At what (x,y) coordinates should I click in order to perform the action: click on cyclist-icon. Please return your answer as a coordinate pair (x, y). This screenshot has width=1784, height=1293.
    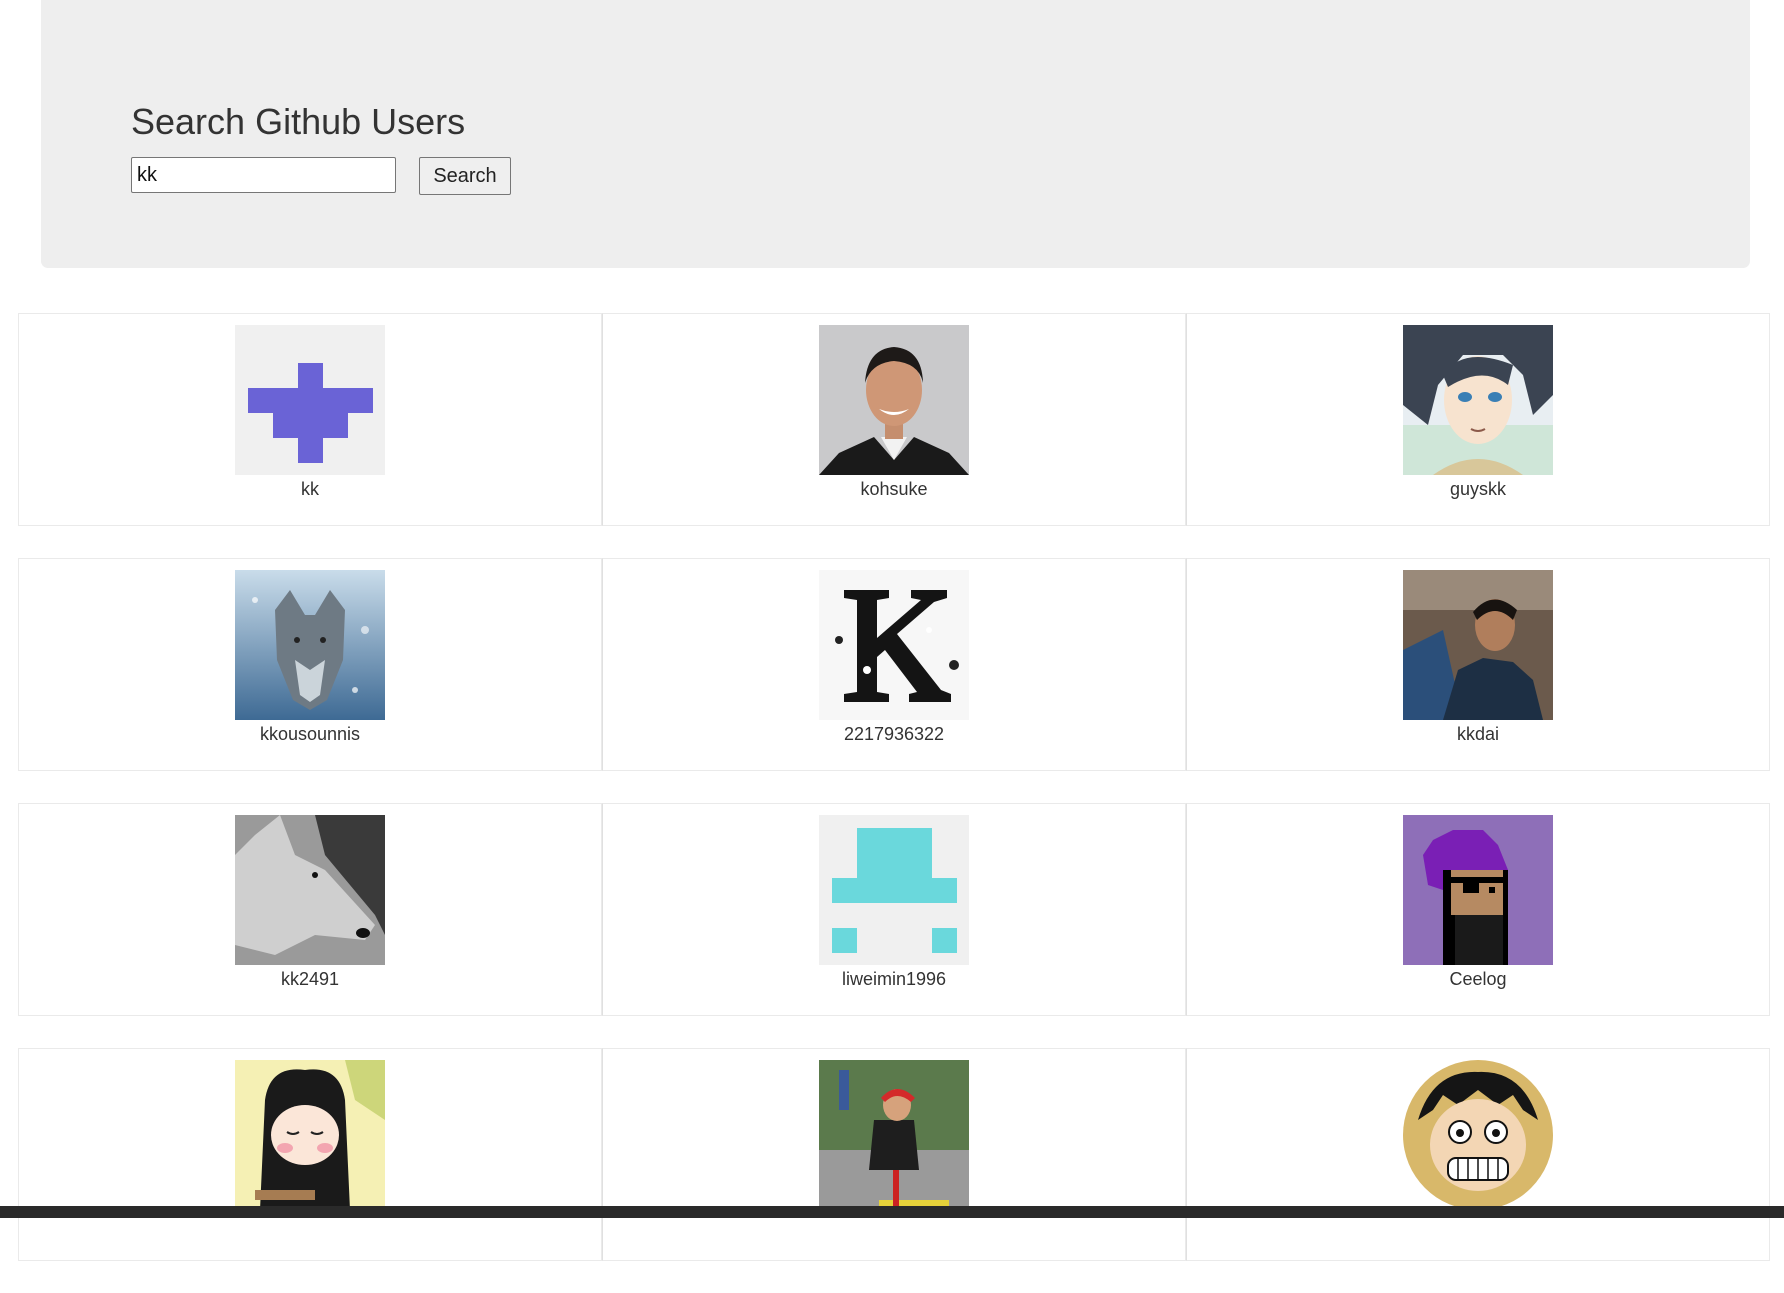
    Looking at the image, I should click on (894, 1135).